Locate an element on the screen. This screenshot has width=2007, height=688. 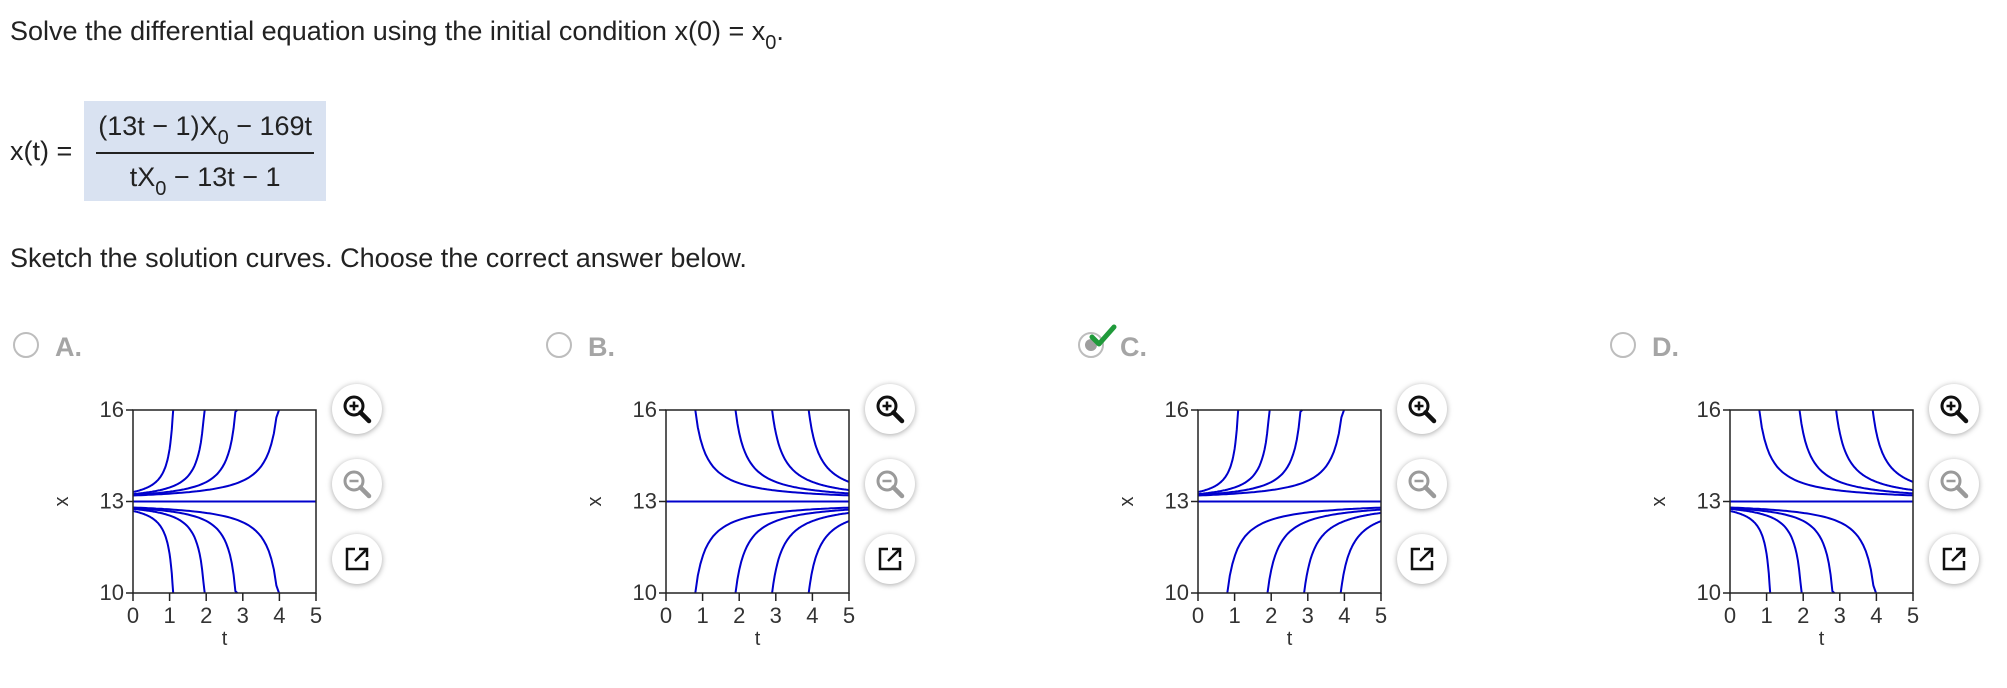
denominator-subscript: 0 is located at coordinates (161, 189).